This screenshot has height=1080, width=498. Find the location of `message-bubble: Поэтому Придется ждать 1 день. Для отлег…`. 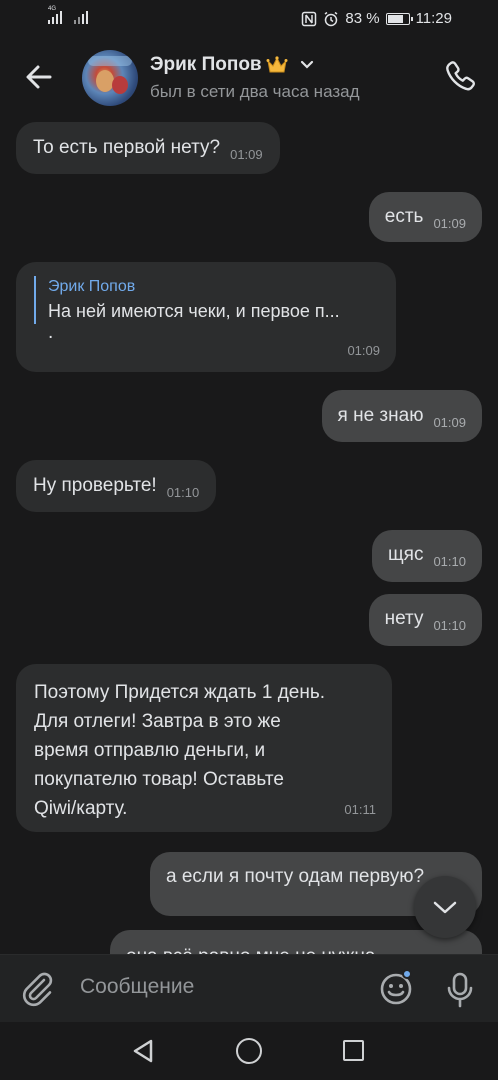

message-bubble: Поэтому Придется ждать 1 день. Для отлег… is located at coordinates (204, 748).